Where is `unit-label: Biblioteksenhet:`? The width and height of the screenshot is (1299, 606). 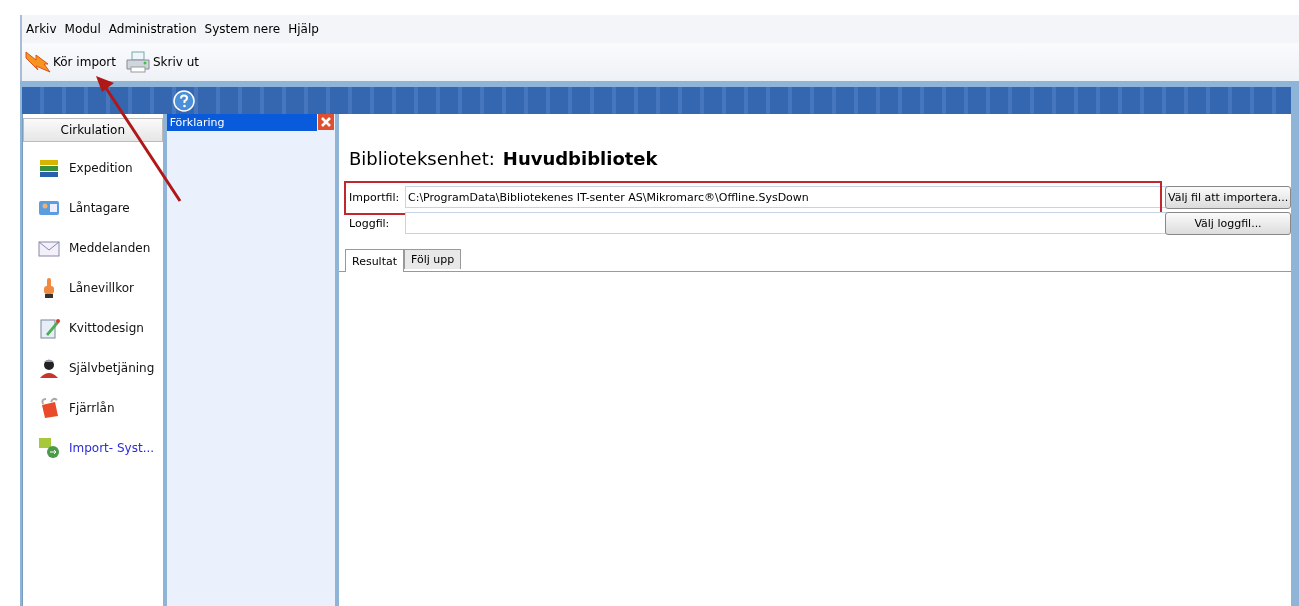 unit-label: Biblioteksenhet: is located at coordinates (422, 158).